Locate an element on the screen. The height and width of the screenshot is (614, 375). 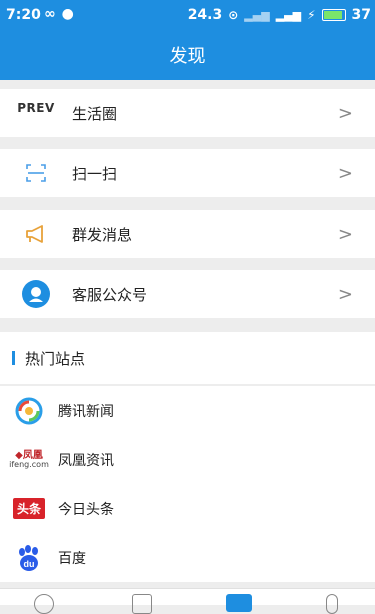
battery-icon is located at coordinates (333, 15).